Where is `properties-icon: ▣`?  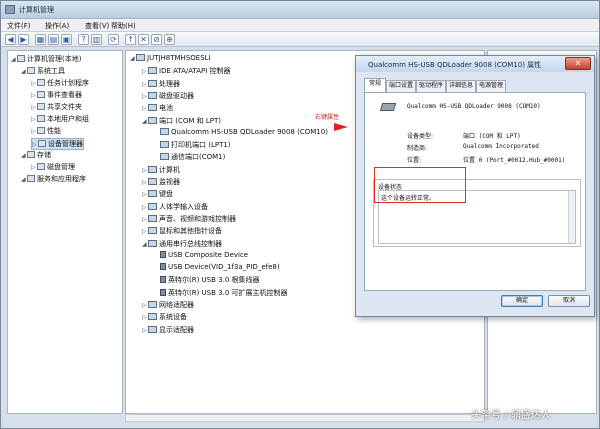
properties-icon: ▣ is located at coordinates (66, 39).